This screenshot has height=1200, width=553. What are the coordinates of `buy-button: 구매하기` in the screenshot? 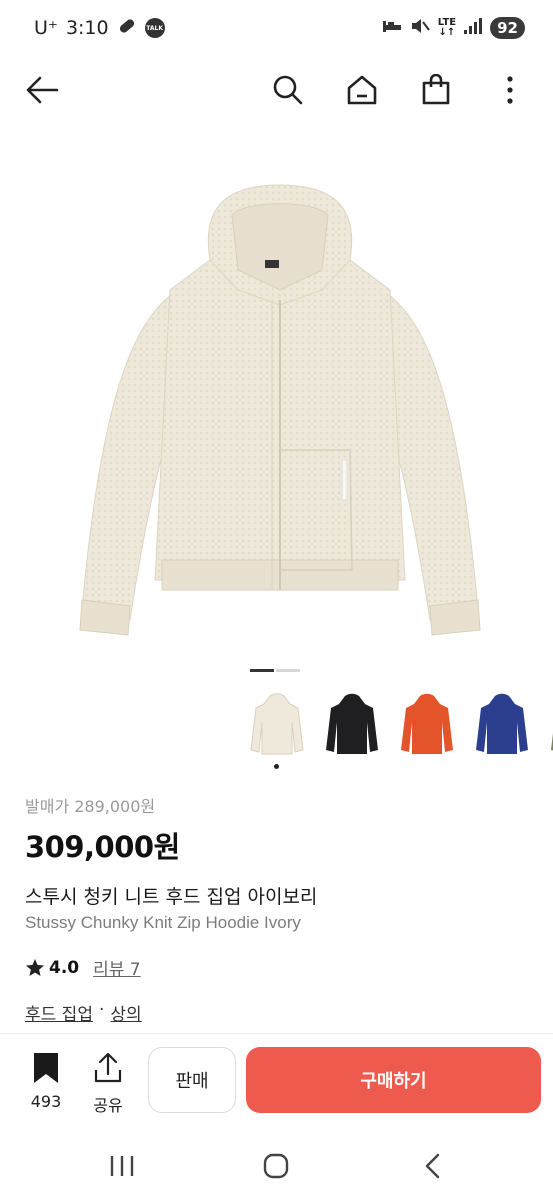 It's located at (393, 1080).